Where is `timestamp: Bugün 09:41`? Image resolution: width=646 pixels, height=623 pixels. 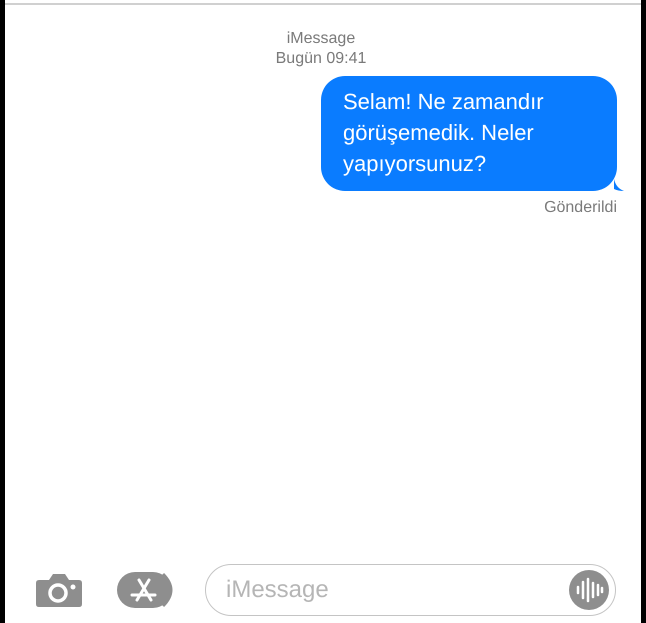
timestamp: Bugün 09:41 is located at coordinates (321, 59).